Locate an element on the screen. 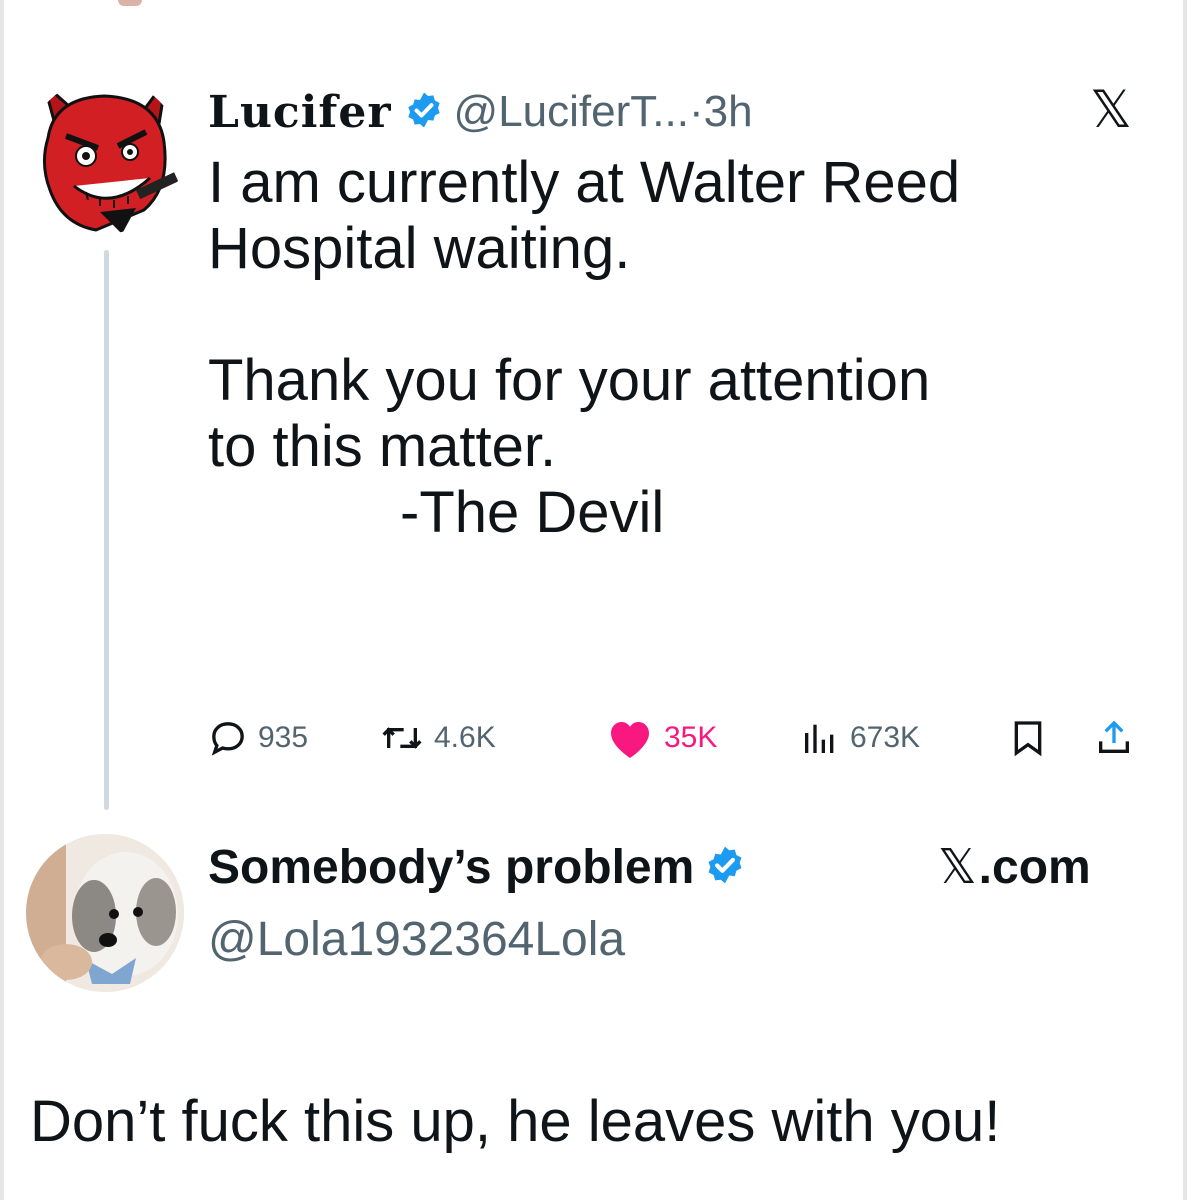 The width and height of the screenshot is (1187, 1200). share-icon is located at coordinates (1114, 738).